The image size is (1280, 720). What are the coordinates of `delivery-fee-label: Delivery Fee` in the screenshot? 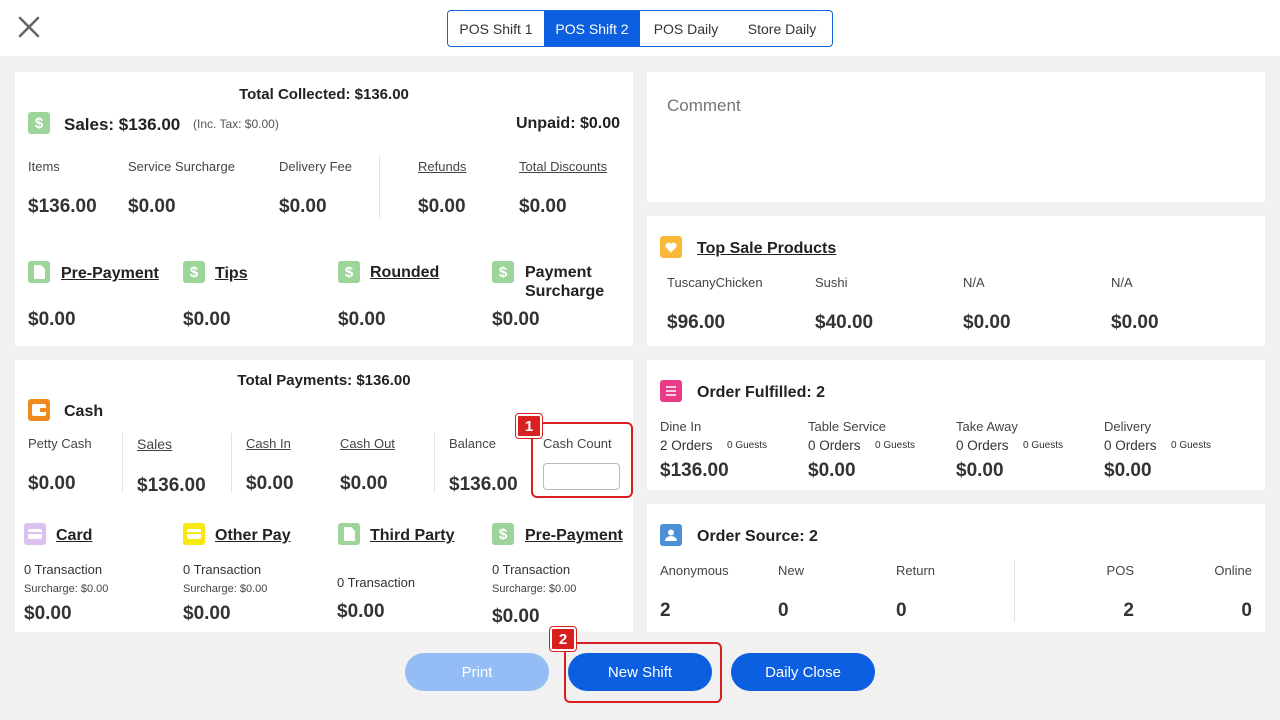 It's located at (315, 166).